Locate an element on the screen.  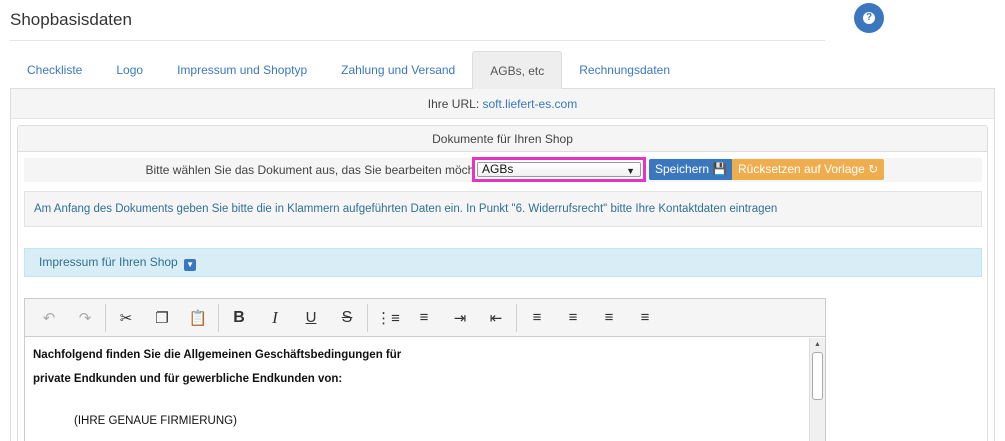
help-button: ? is located at coordinates (869, 18).